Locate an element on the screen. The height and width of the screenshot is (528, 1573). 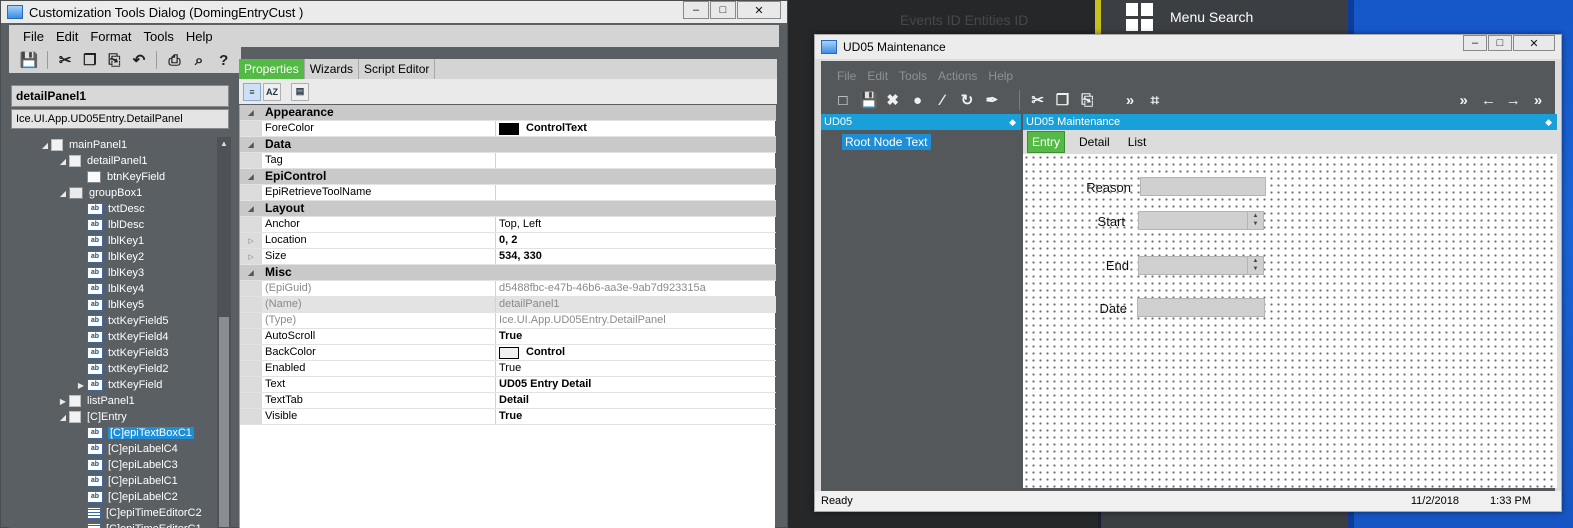
tab-entry: Entry is located at coordinates (1046, 142).